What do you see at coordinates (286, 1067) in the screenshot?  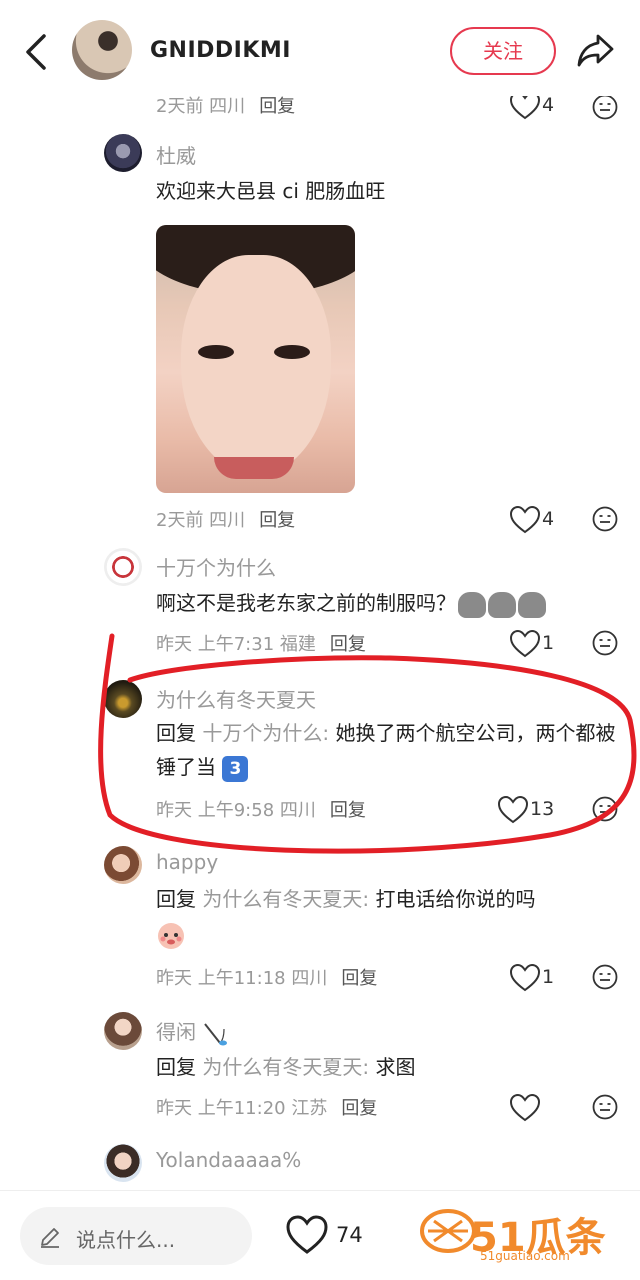 I see `comment-text: 回复 为什么有冬天夏天: 求图` at bounding box center [286, 1067].